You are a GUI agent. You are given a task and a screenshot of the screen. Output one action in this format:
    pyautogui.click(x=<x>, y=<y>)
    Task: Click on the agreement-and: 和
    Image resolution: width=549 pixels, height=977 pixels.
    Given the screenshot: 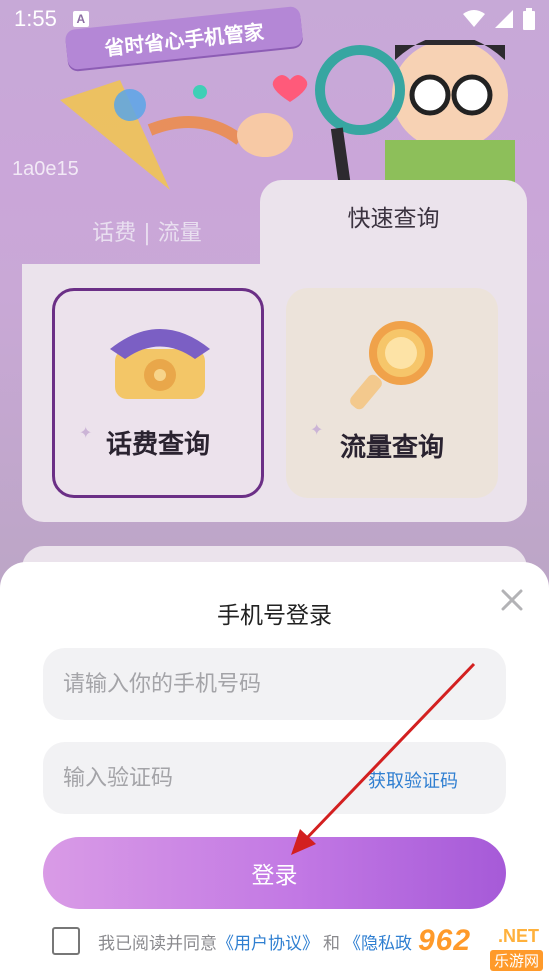 What is the action you would take?
    pyautogui.click(x=331, y=943)
    